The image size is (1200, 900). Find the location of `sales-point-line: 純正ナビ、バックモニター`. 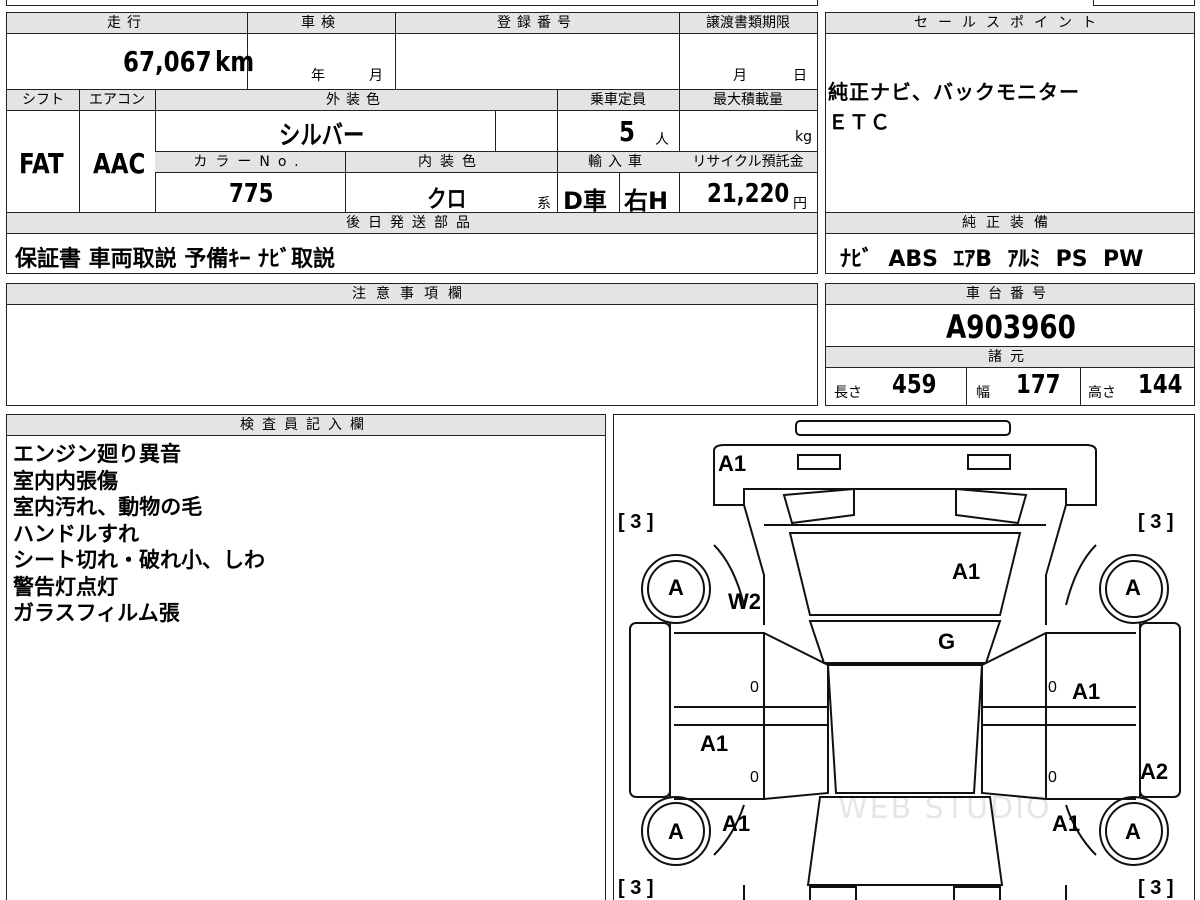

sales-point-line: 純正ナビ、バックモニター is located at coordinates (954, 92).